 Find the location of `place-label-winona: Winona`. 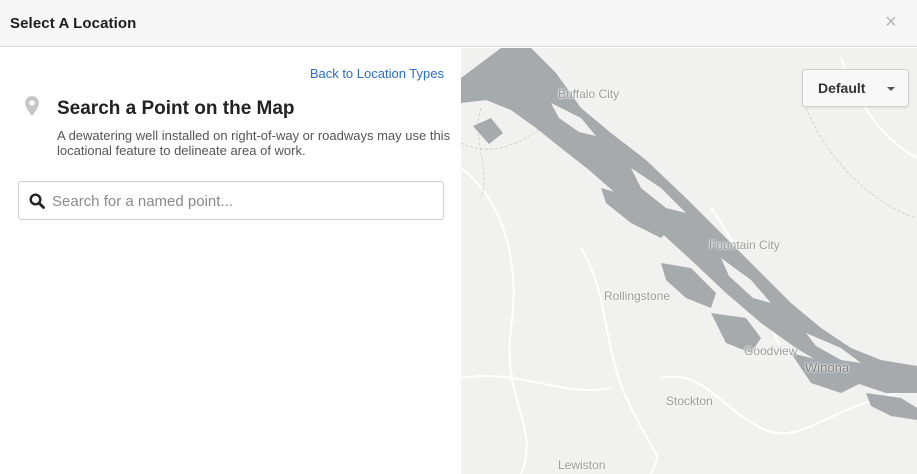

place-label-winona: Winona is located at coordinates (827, 367).